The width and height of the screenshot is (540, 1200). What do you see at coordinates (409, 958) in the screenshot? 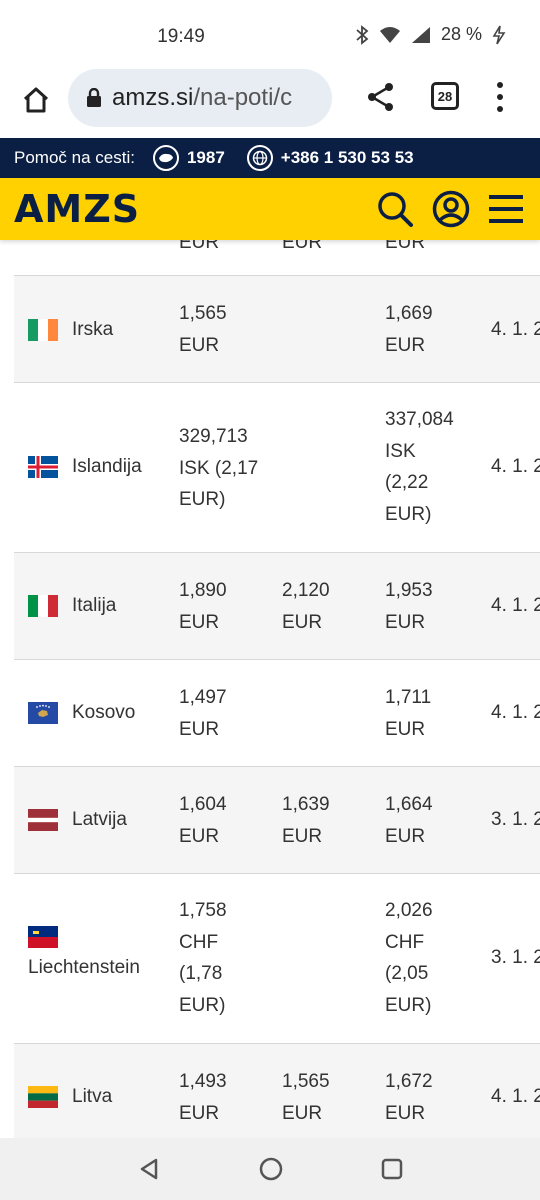
I see `price-cell: 2,026 CHF (2,05 EUR)` at bounding box center [409, 958].